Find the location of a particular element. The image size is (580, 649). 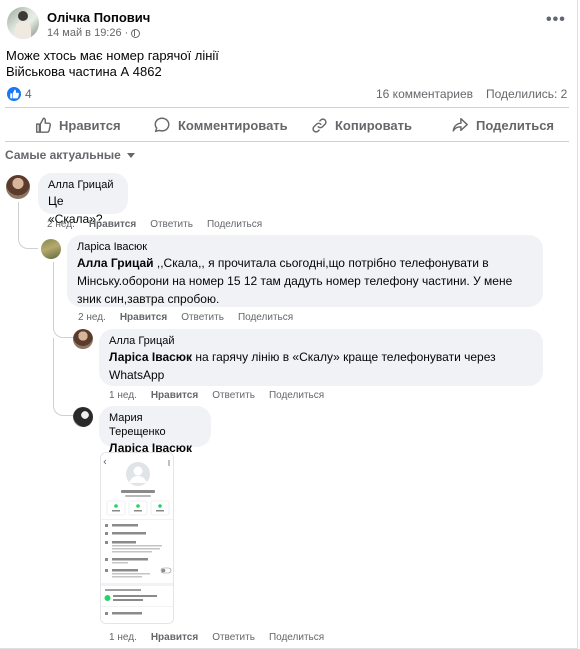

like-reaction-icon is located at coordinates (14, 94).